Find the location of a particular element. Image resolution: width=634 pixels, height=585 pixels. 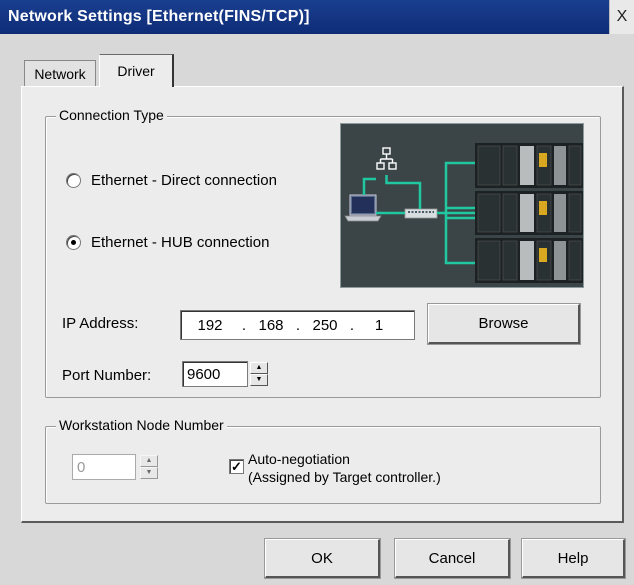

ok-button: OK is located at coordinates (322, 558).